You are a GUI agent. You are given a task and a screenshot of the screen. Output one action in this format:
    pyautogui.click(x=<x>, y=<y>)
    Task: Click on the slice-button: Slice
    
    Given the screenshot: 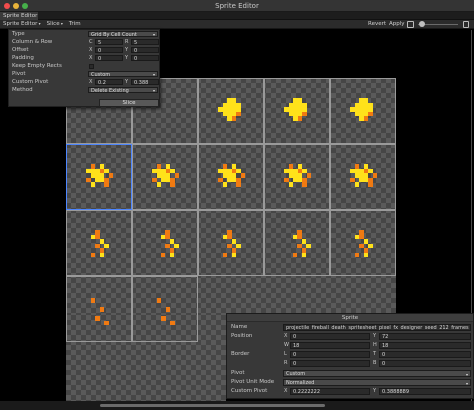 What is the action you would take?
    pyautogui.click(x=129, y=103)
    